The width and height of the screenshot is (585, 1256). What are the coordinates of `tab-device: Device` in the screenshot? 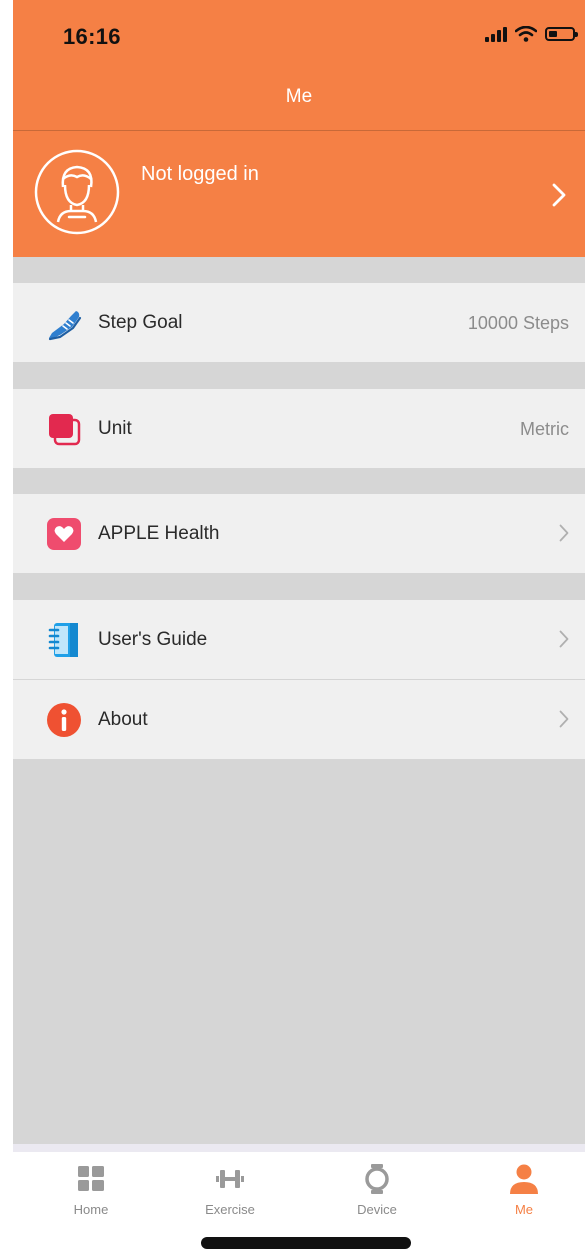 It's located at (377, 1194).